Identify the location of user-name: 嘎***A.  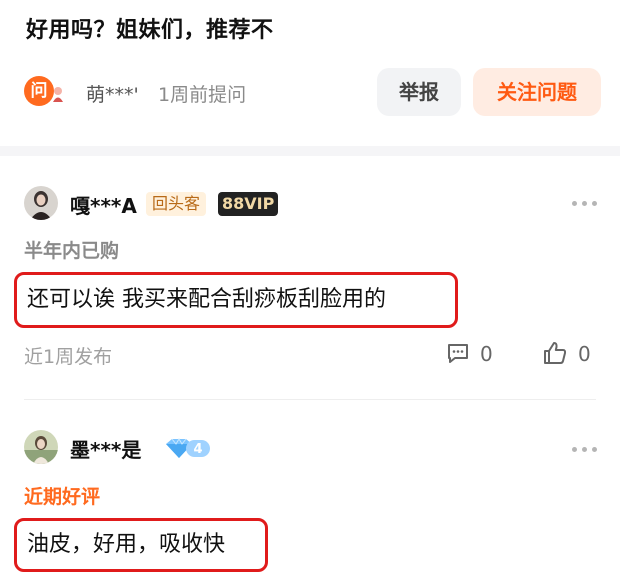
(103, 204).